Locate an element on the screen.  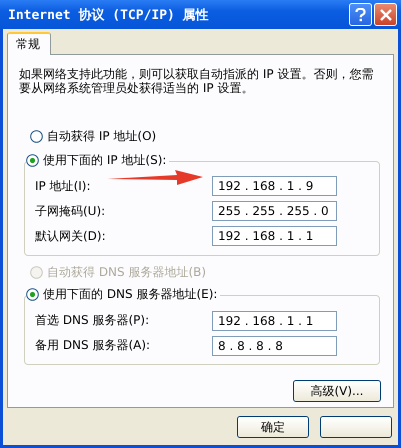
ip-address-field: 192 . 168 . 1 . 9 is located at coordinates (274, 186).